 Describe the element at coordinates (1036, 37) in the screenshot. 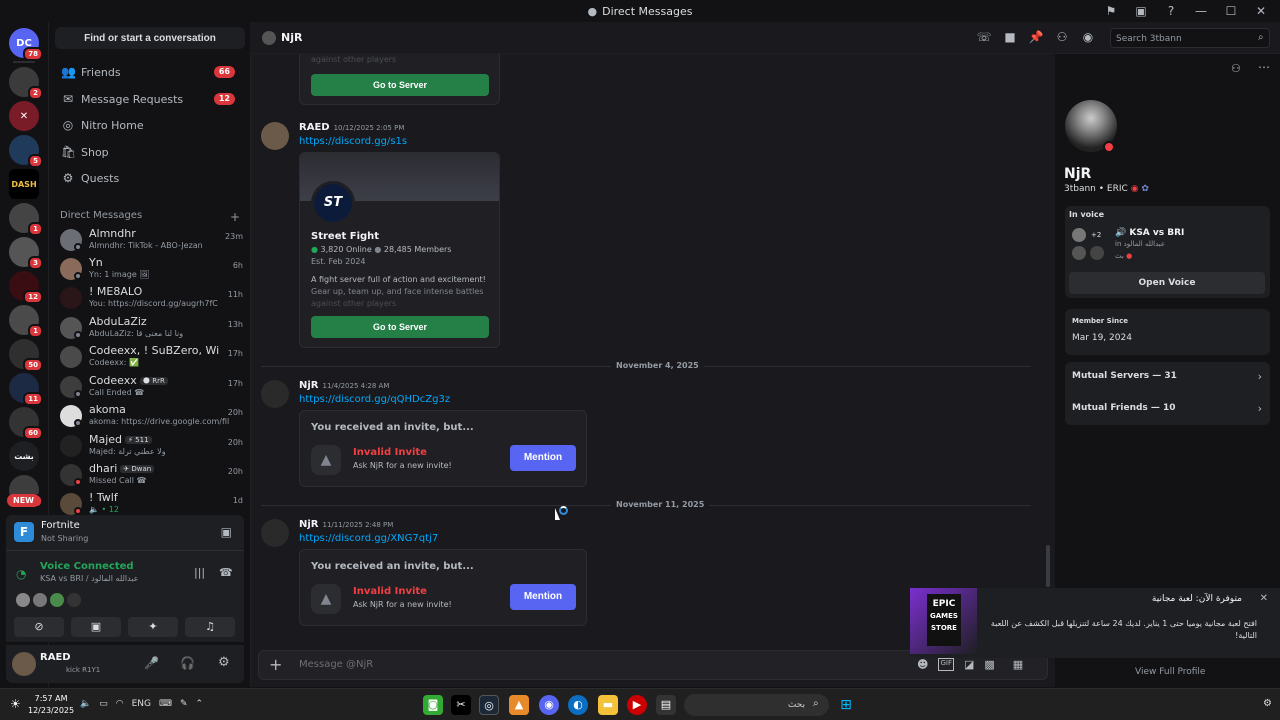

I see `pin-icon: 📌` at that location.